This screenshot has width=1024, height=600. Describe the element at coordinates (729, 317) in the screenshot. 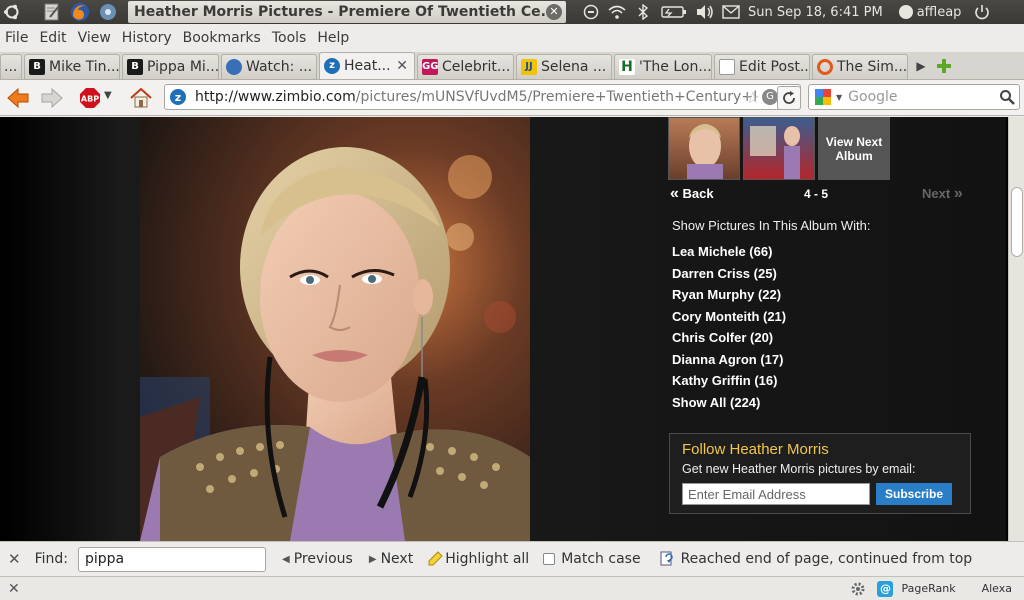

I see `person-link-cory-monteith: Cory Monteith (21)` at that location.